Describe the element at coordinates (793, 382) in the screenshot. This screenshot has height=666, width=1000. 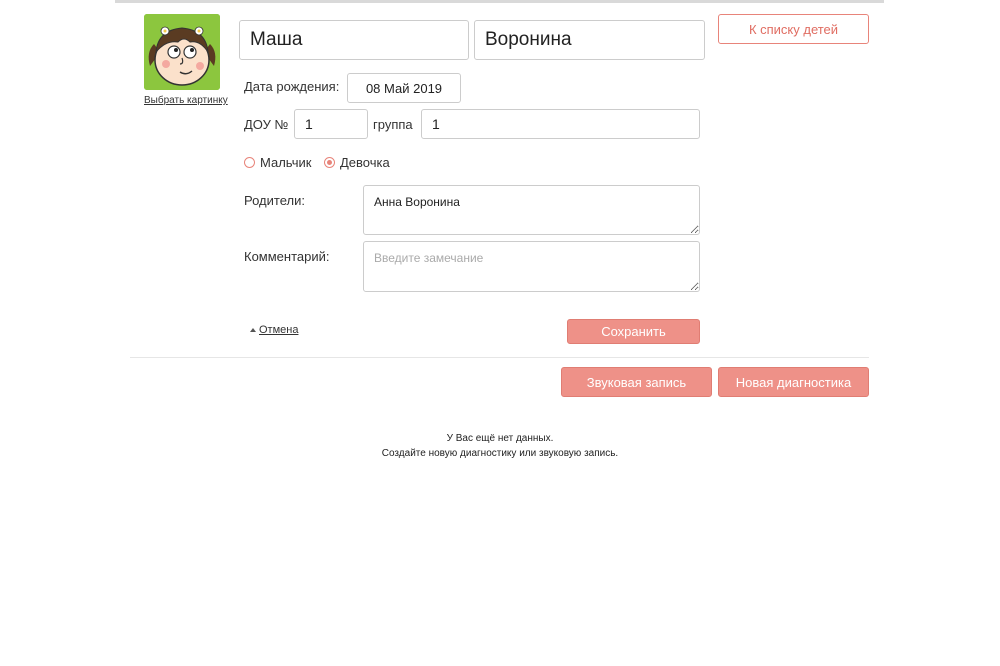
I see `new-diagnostics-button: Новая диагностика` at that location.